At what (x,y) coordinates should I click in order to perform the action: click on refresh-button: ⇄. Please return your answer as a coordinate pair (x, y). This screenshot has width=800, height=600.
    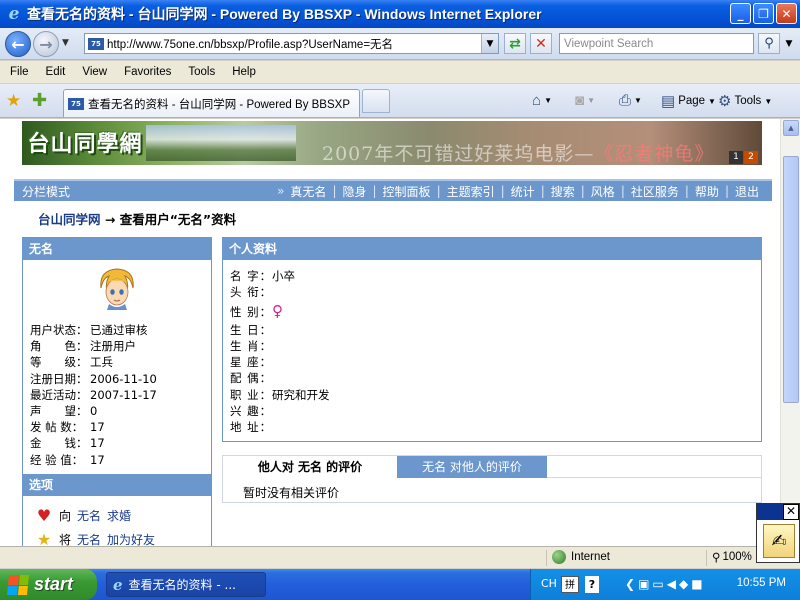
    Looking at the image, I should click on (515, 43).